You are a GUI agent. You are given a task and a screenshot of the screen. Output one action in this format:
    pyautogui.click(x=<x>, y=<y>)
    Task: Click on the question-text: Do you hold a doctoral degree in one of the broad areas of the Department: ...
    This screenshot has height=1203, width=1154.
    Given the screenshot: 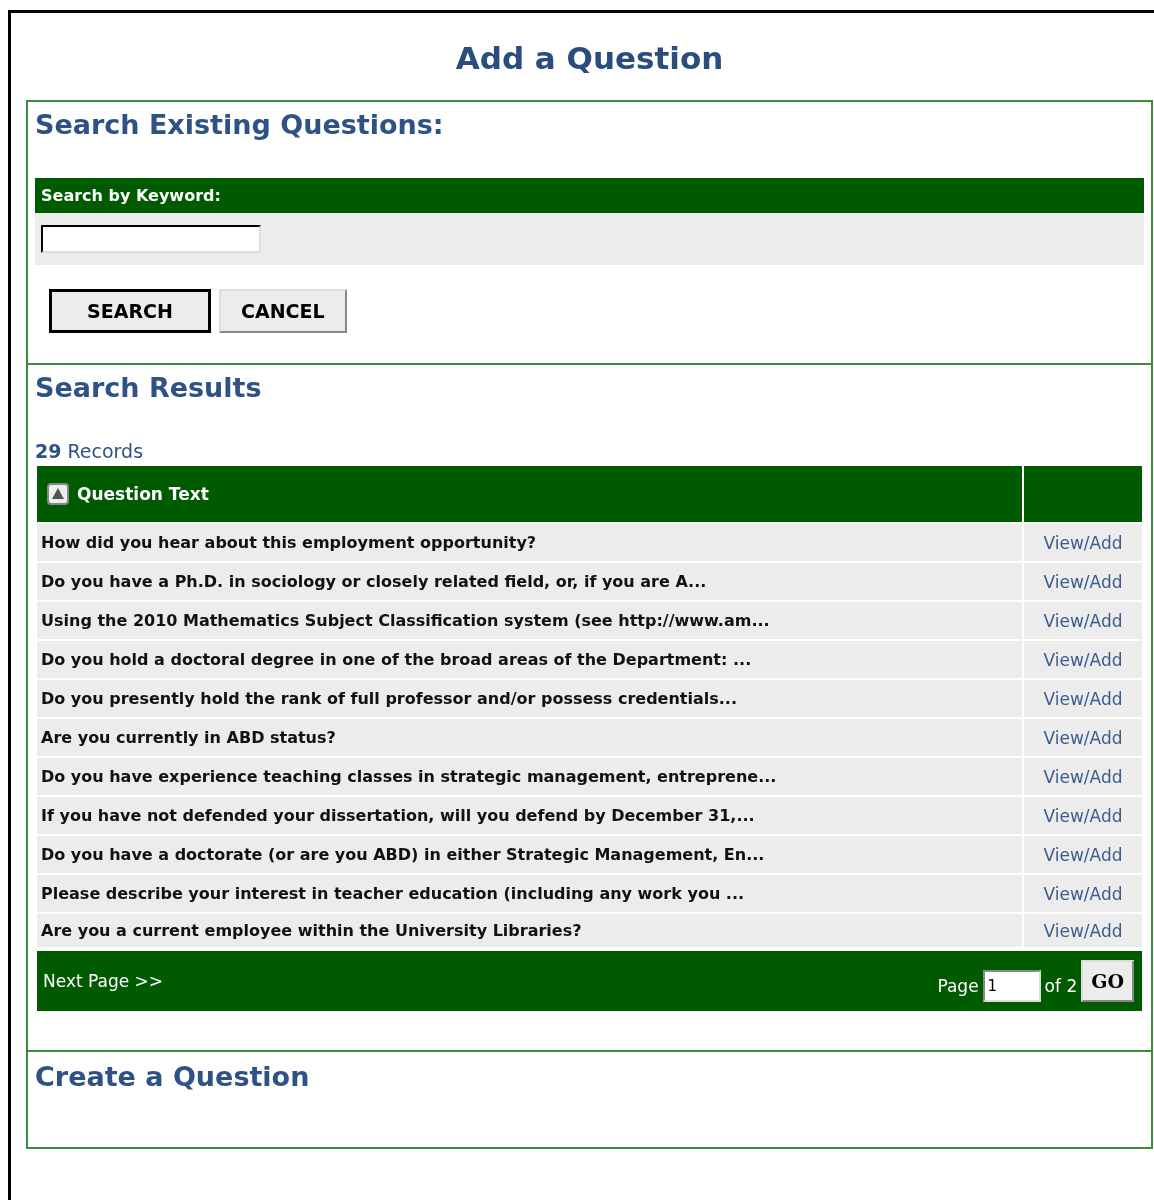 What is the action you would take?
    pyautogui.click(x=396, y=659)
    